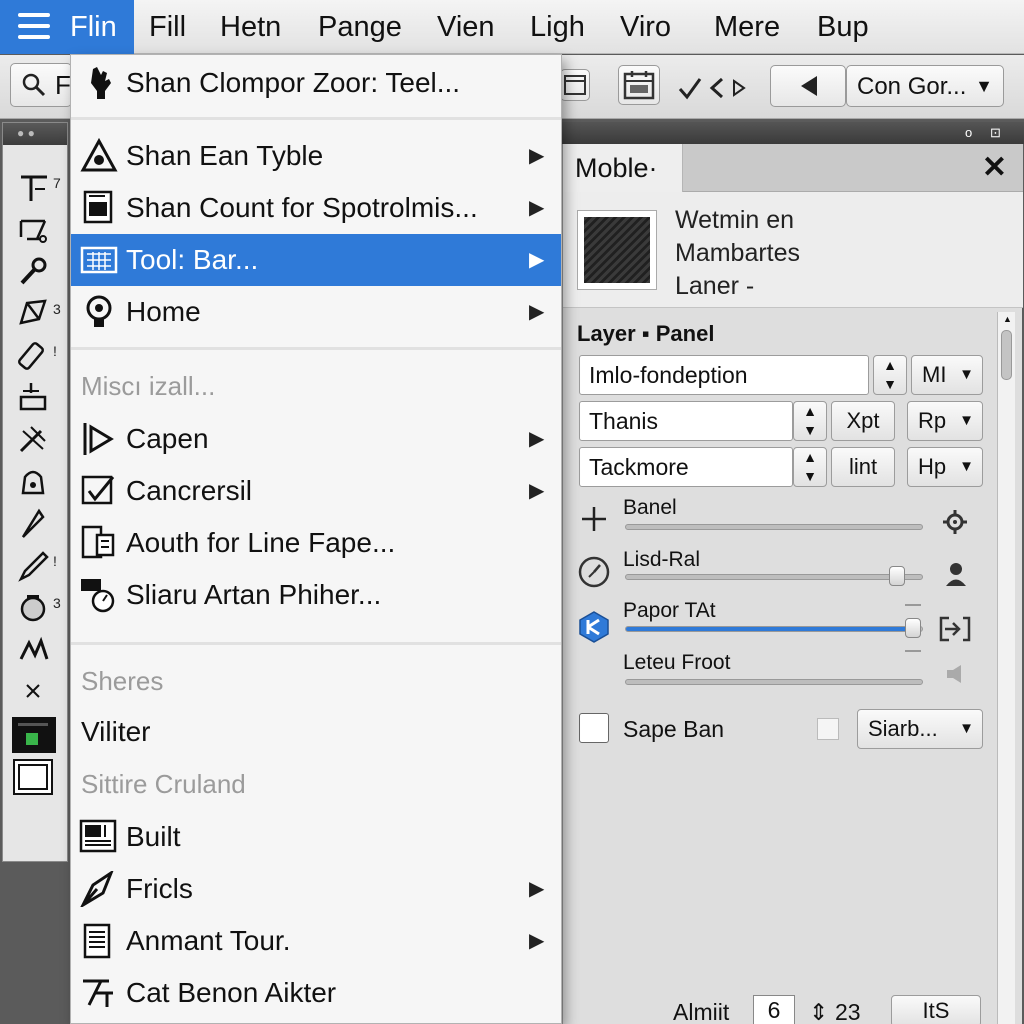  Describe the element at coordinates (35, 480) in the screenshot. I see `bucket-tool` at that location.